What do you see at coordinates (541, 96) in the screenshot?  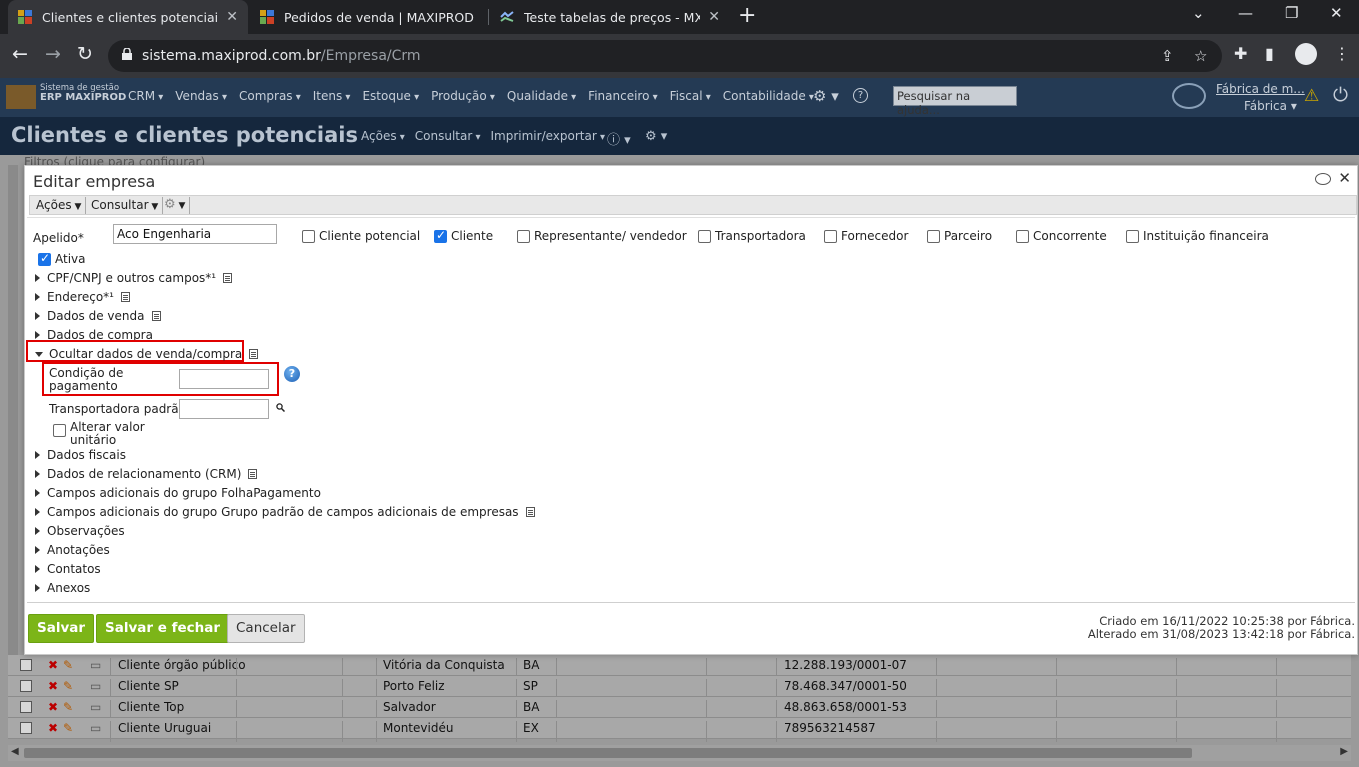 I see `menu-qualidade: Qualidade` at bounding box center [541, 96].